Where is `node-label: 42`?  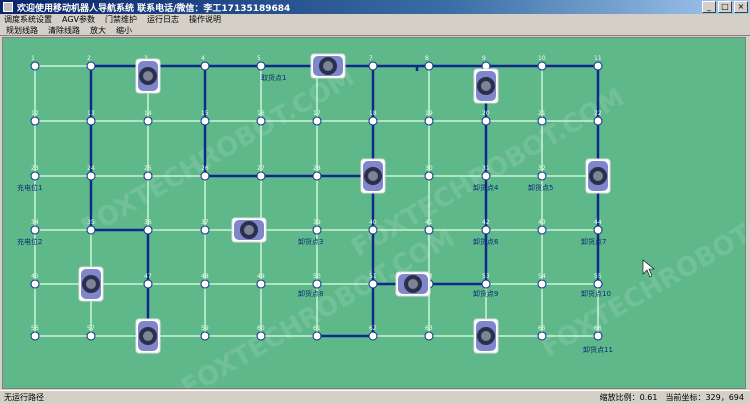
node-label: 42 is located at coordinates (486, 222).